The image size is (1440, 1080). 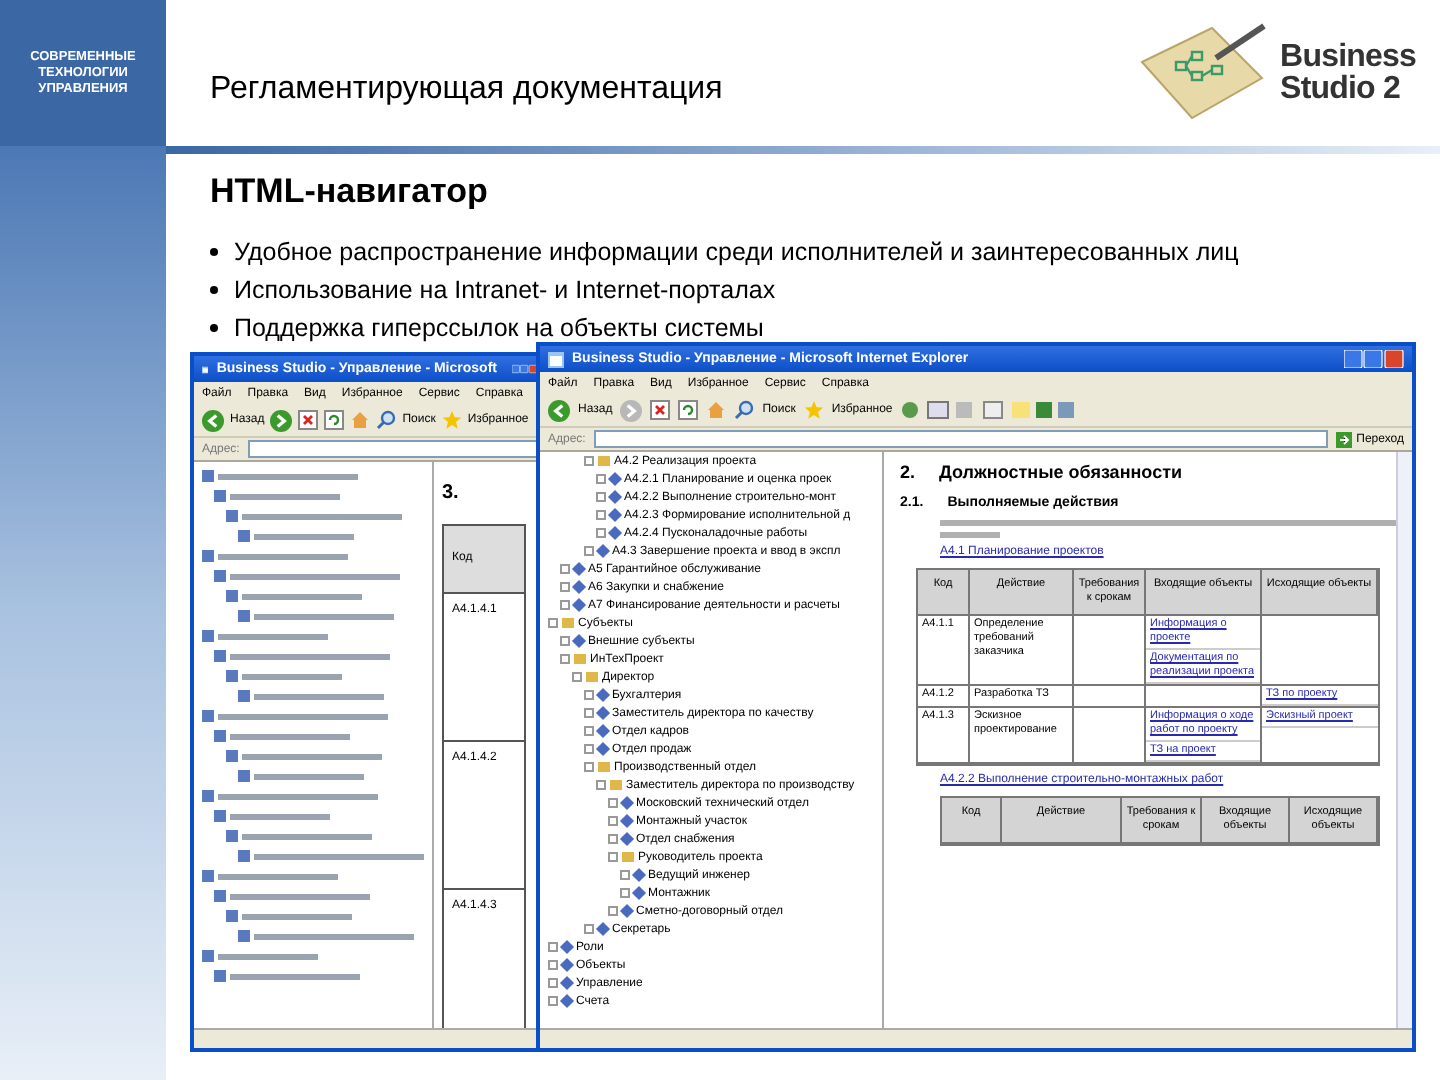 I want to click on expander-icon, so click(x=589, y=929).